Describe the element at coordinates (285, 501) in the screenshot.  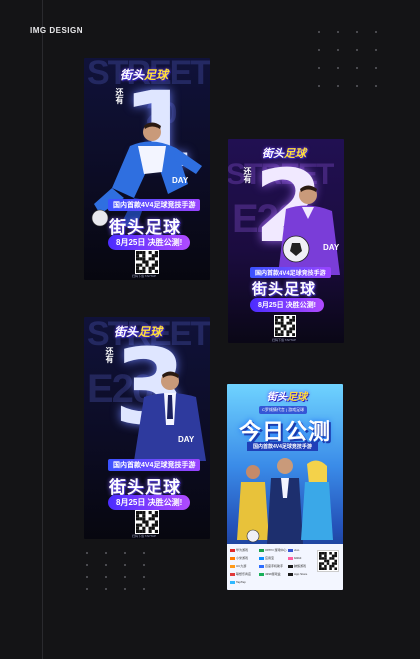
I see `characters-illustration` at that location.